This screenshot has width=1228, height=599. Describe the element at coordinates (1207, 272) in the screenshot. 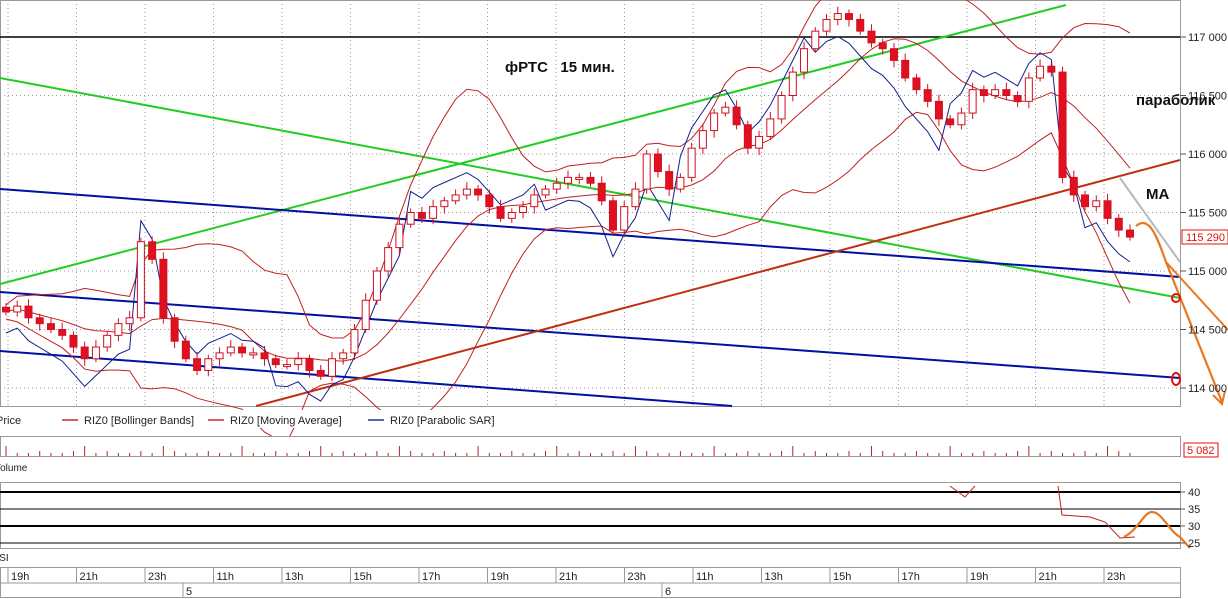

I see `price-tick-label: 115 000` at that location.